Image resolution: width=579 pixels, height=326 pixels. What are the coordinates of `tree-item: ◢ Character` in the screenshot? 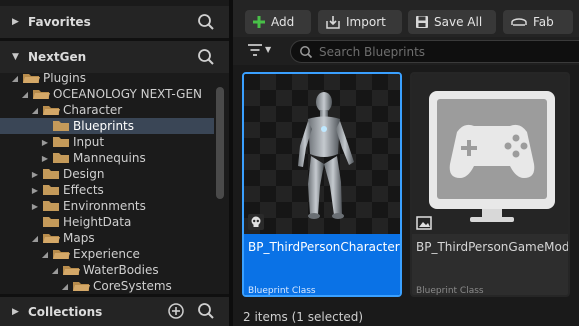 It's located at (107, 110).